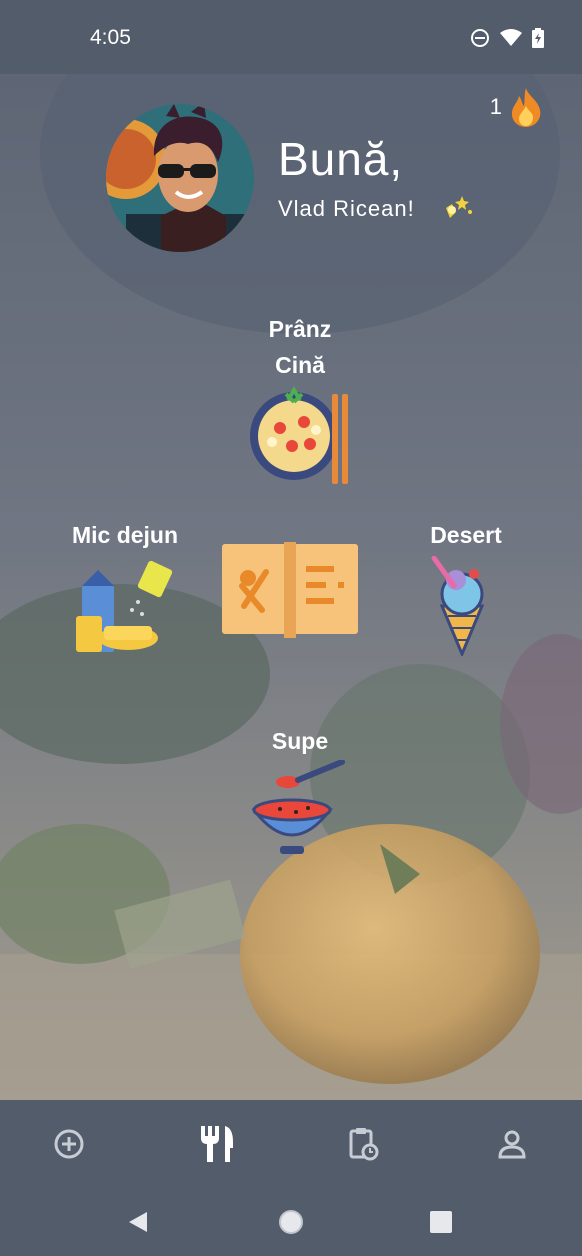  I want to click on fork-knife-icon, so click(217, 1144).